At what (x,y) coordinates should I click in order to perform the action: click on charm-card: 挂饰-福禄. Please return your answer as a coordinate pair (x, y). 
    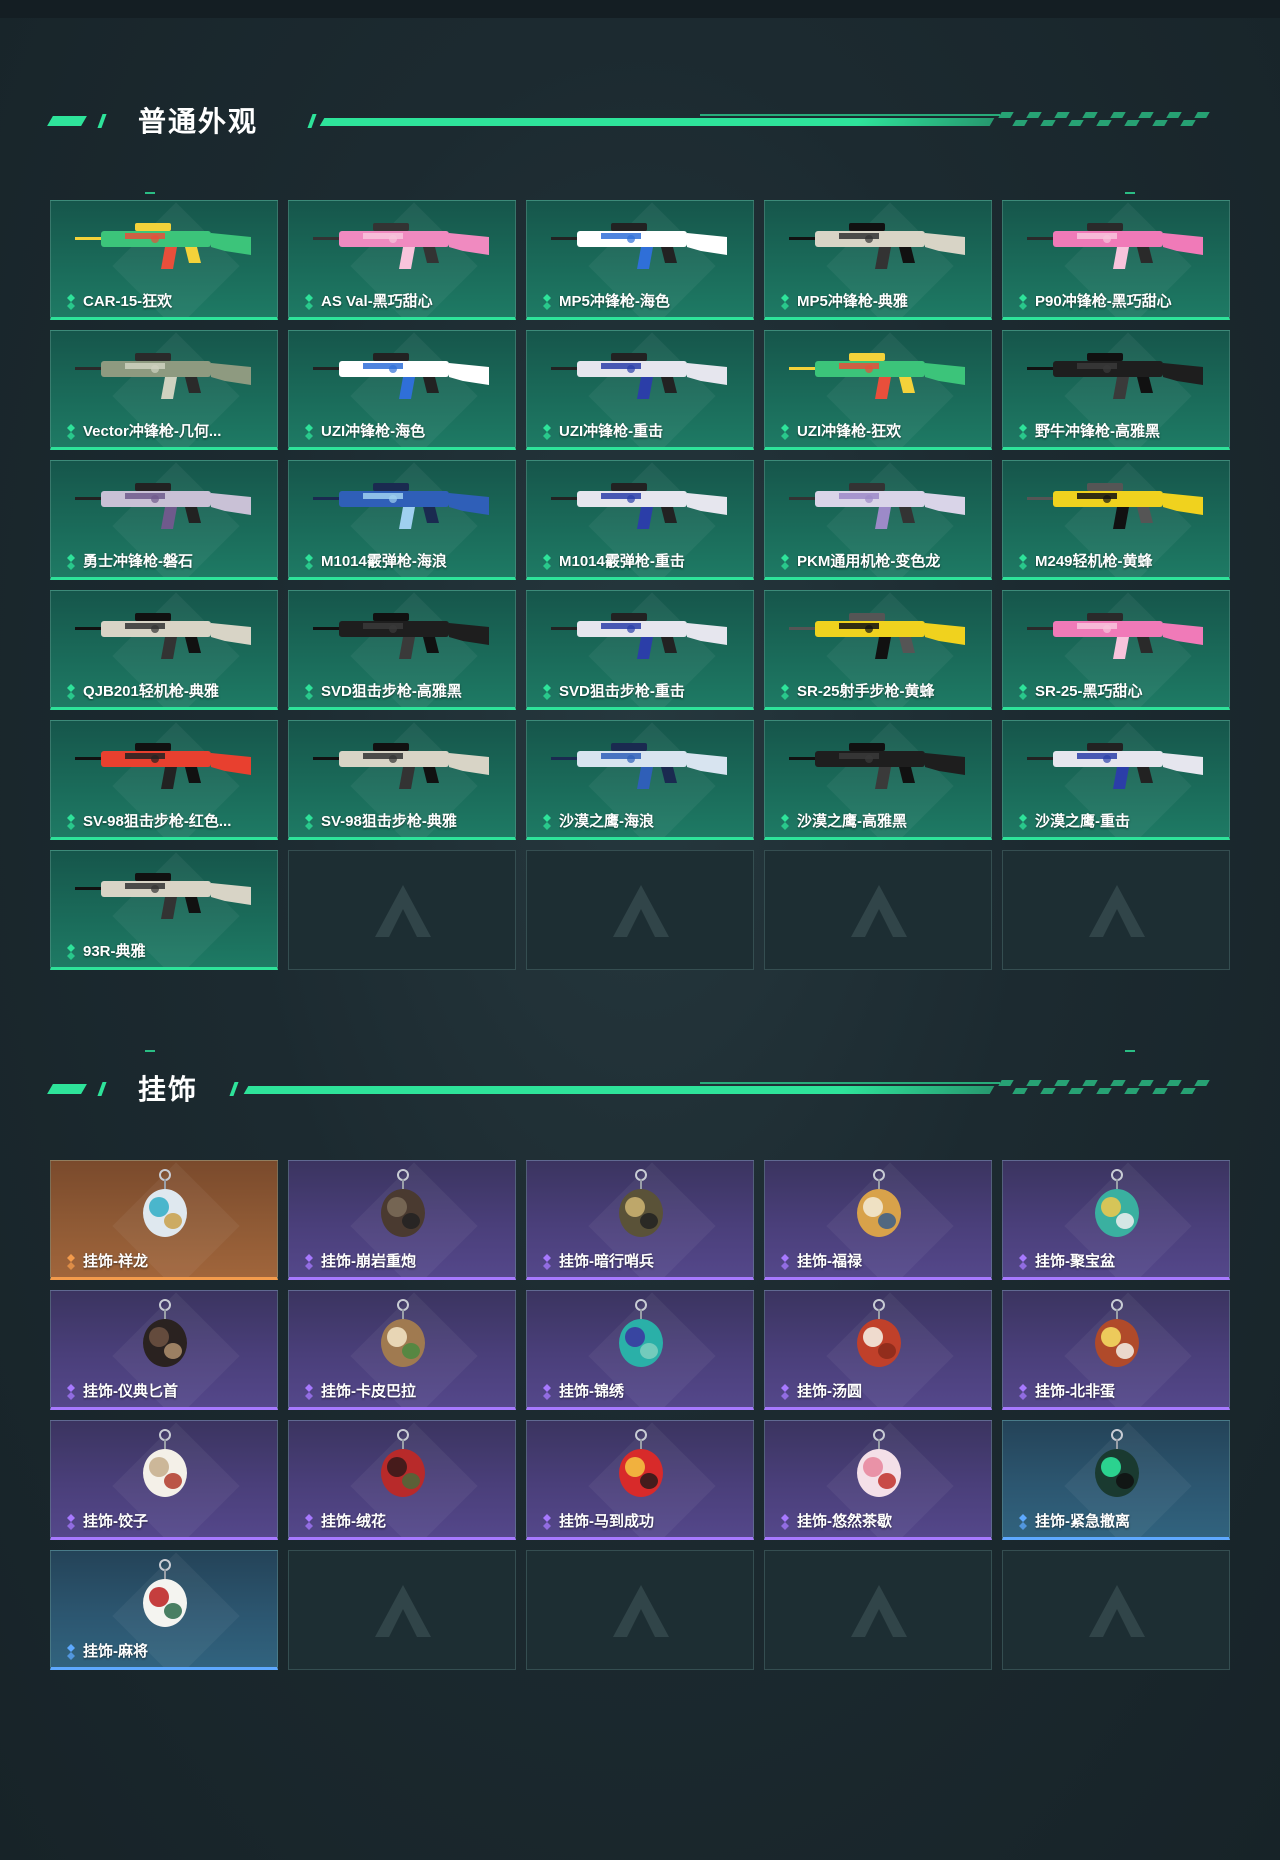
    Looking at the image, I should click on (878, 1220).